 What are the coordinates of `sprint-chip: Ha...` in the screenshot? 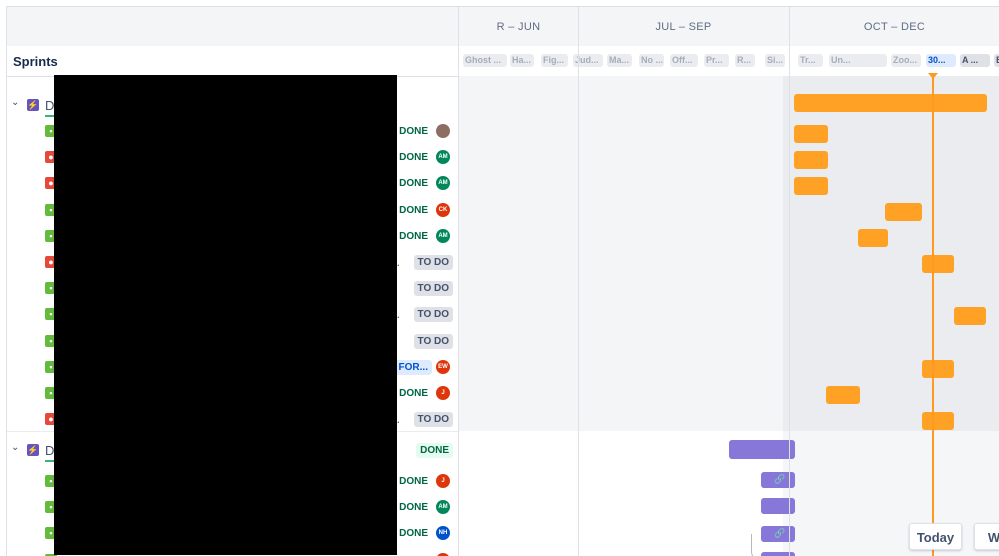 It's located at (522, 60).